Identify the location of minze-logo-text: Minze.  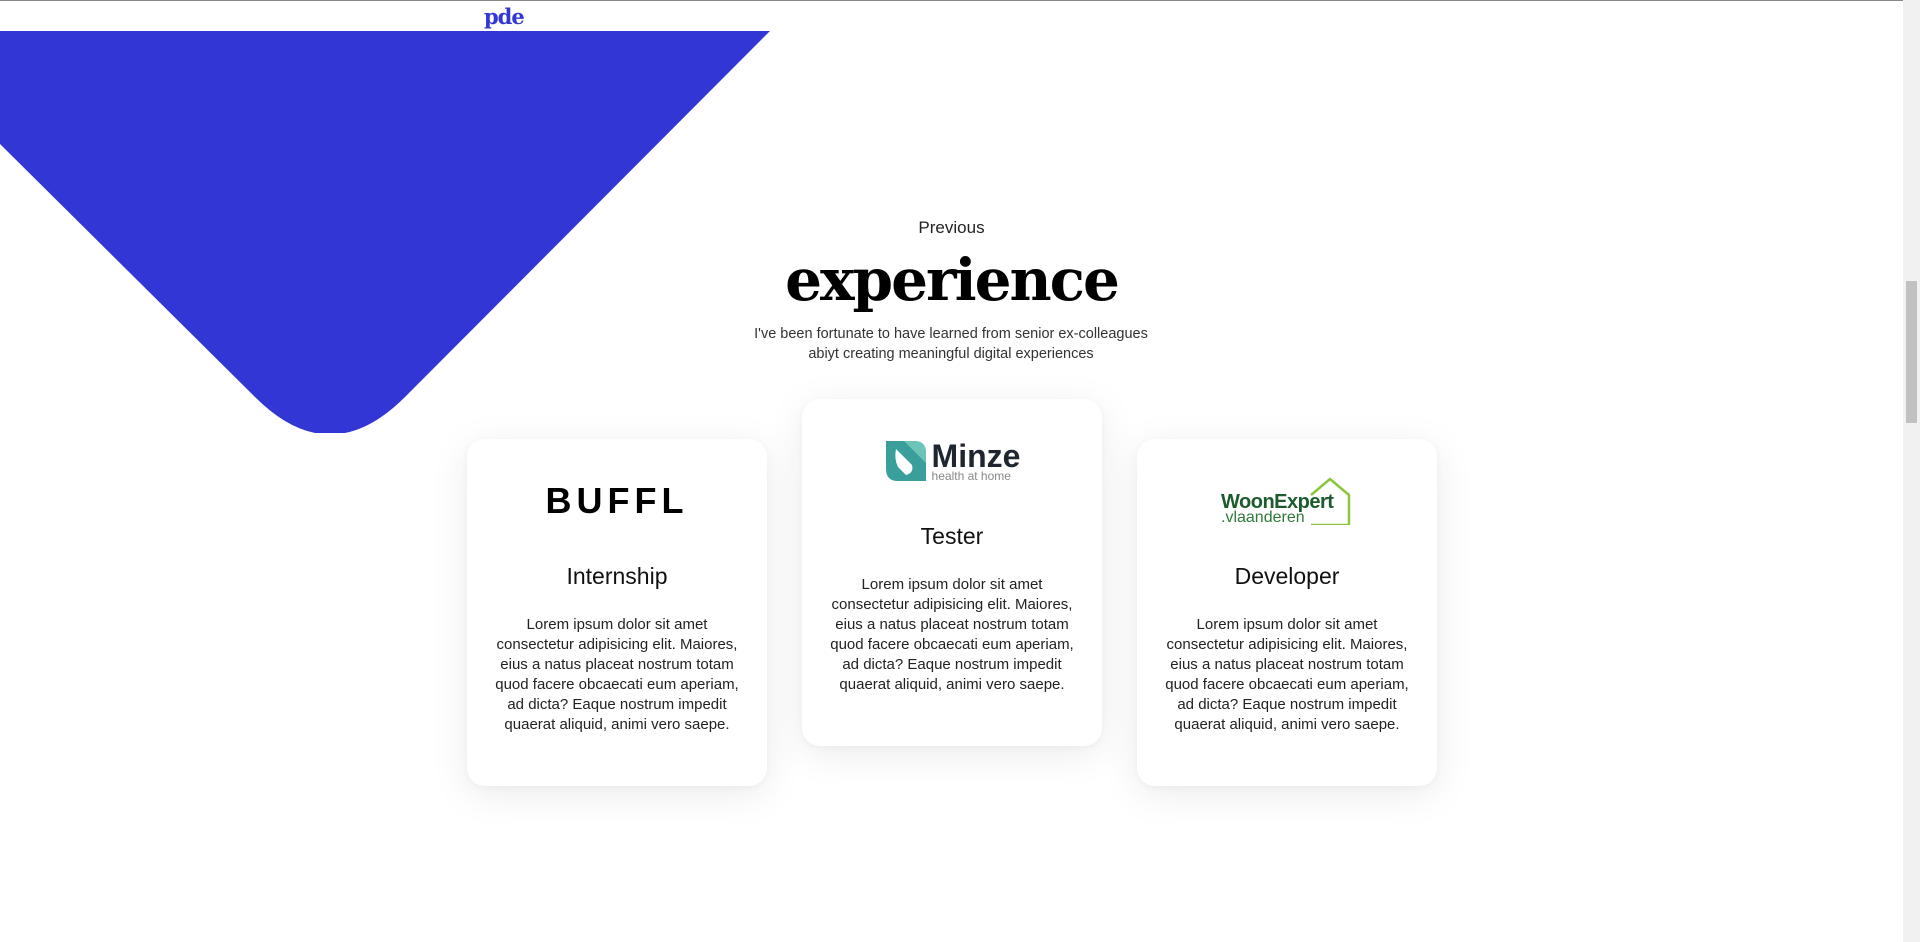
(976, 456).